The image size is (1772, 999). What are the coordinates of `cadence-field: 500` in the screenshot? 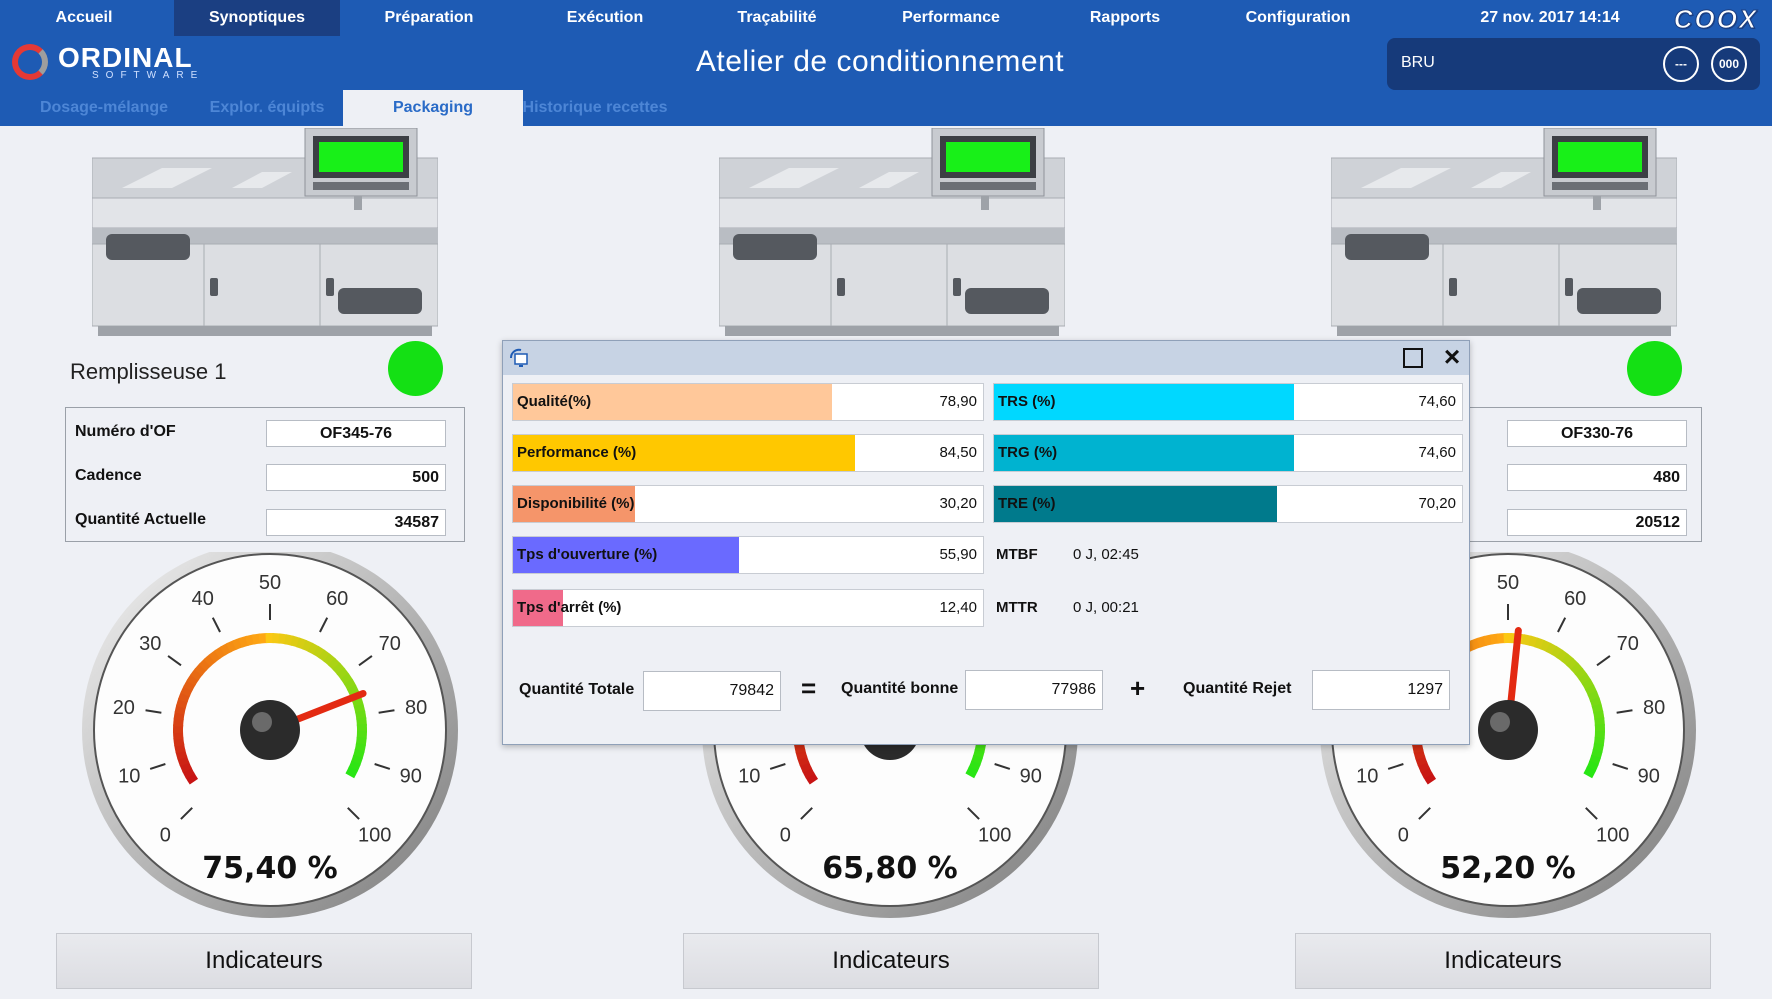 It's located at (356, 477).